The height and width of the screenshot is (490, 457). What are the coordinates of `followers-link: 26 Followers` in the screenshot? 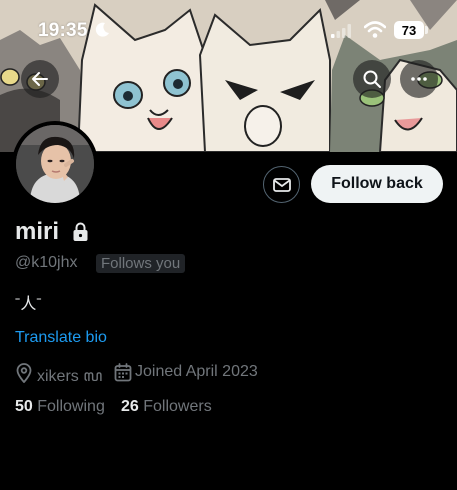 It's located at (166, 407).